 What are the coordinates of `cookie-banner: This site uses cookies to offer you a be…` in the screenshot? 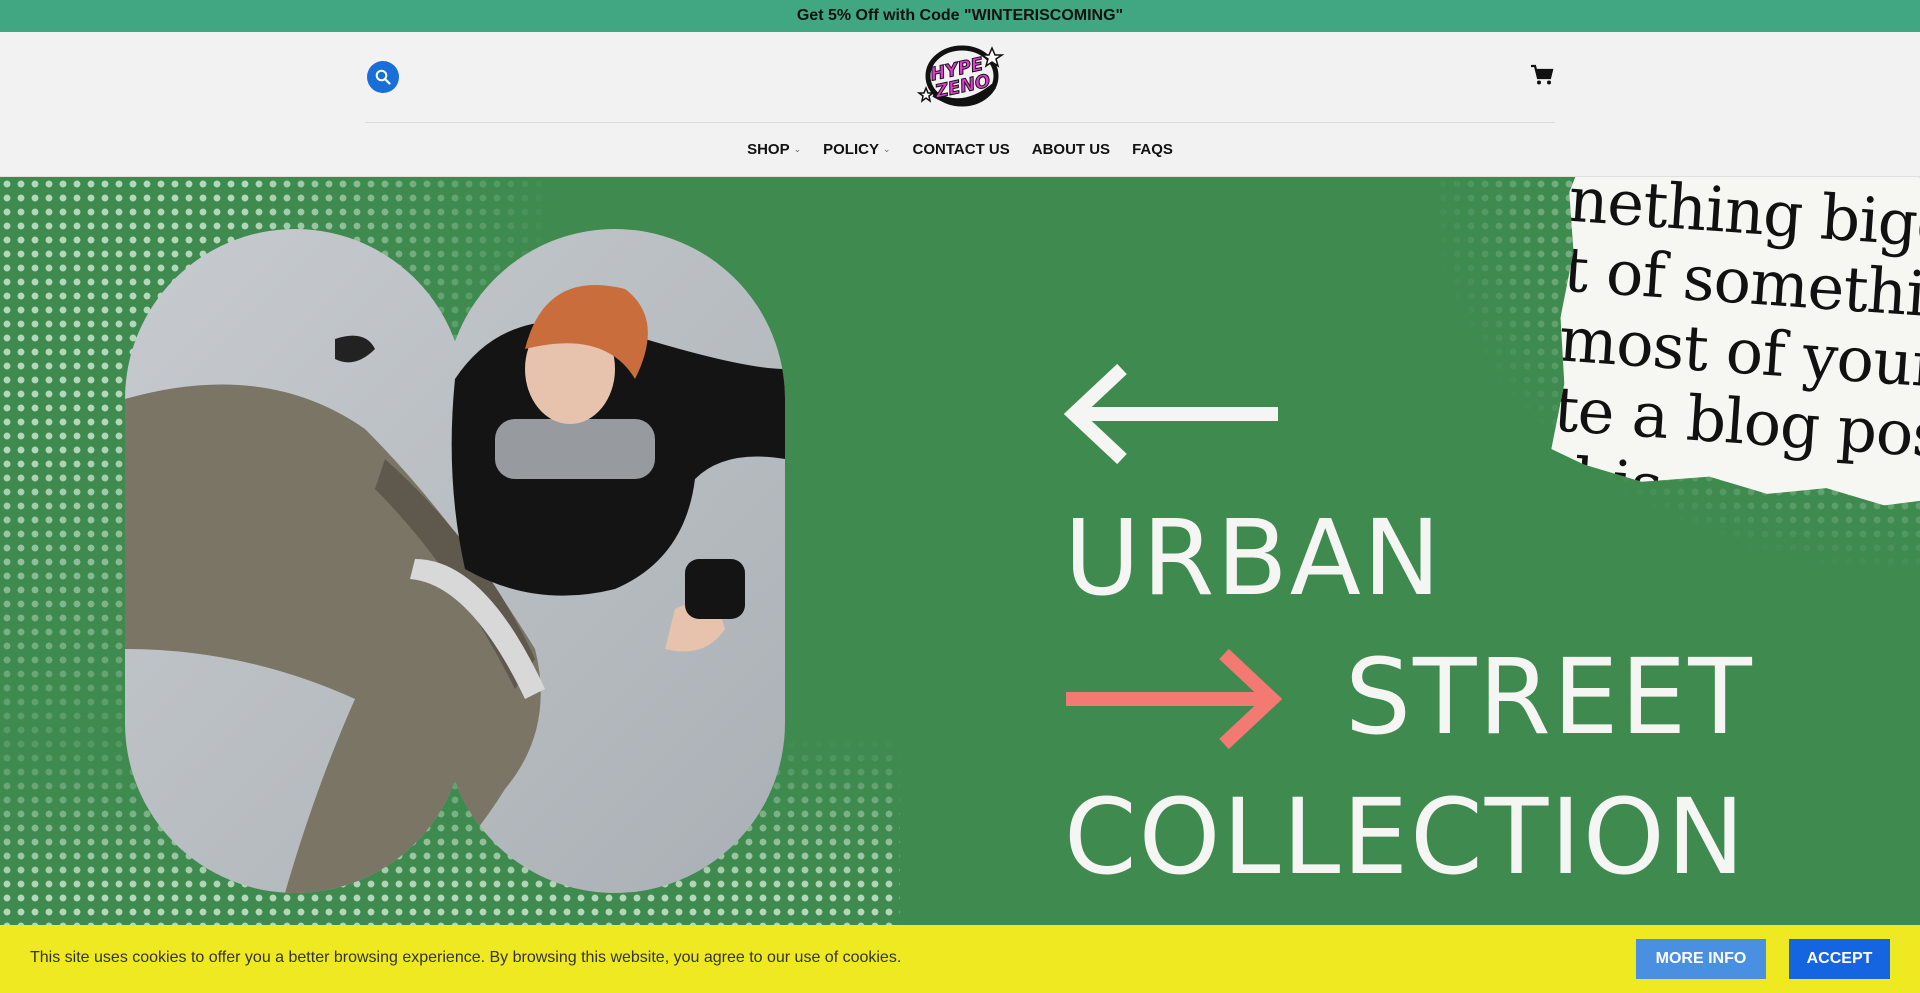 It's located at (960, 959).